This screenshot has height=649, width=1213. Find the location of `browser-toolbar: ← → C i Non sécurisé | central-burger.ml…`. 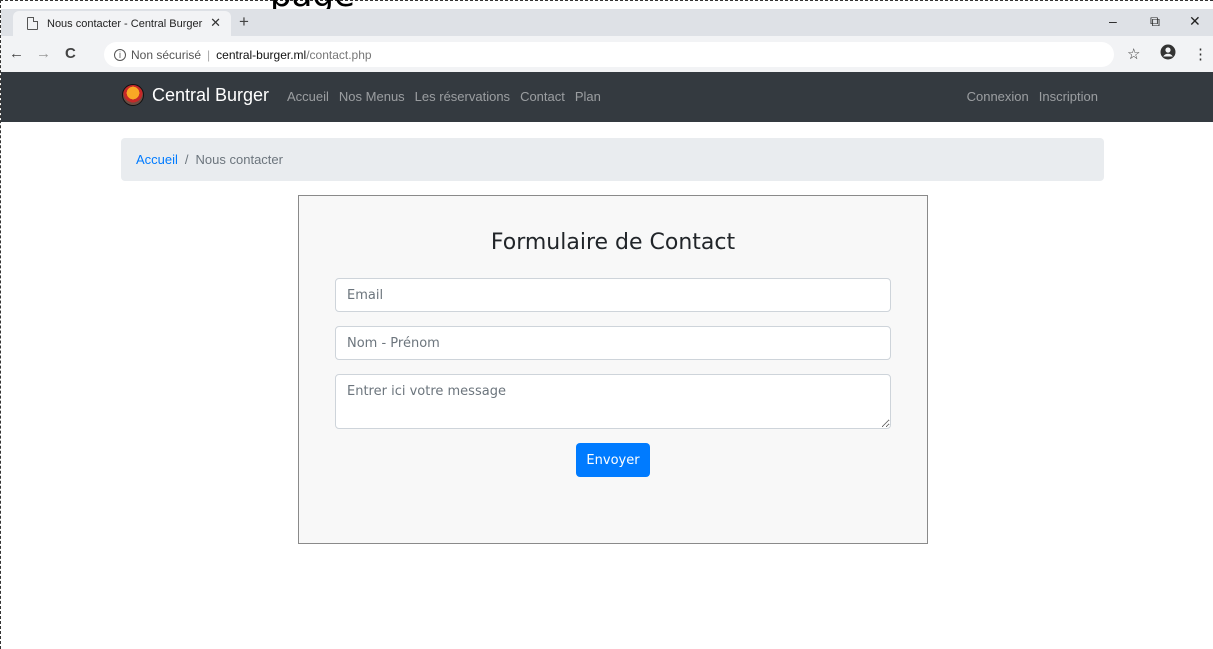

browser-toolbar: ← → C i Non sécurisé | central-burger.ml… is located at coordinates (607, 54).